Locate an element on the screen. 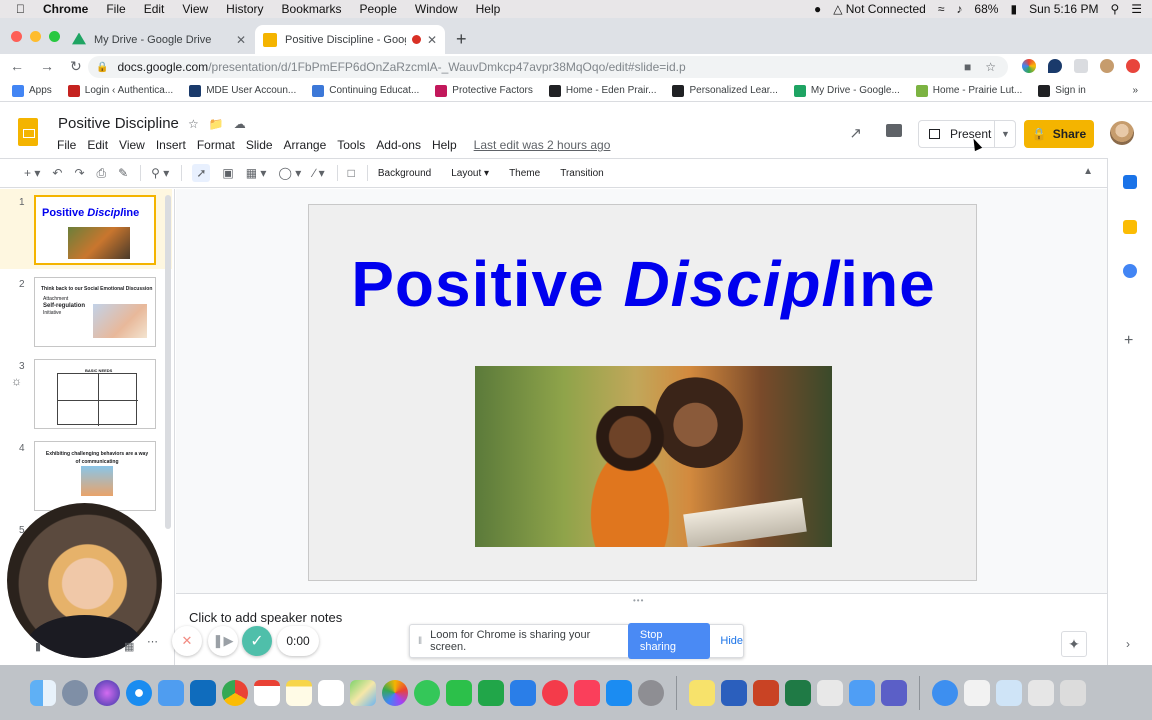 This screenshot has height=720, width=1152. word-icon is located at coordinates (734, 692).